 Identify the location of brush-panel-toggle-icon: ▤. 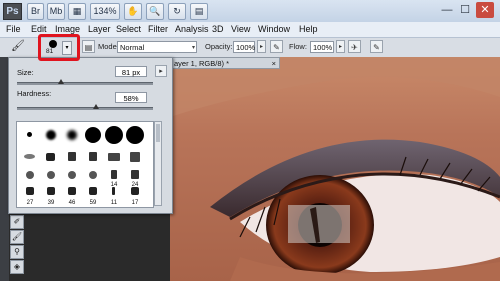
(88, 46).